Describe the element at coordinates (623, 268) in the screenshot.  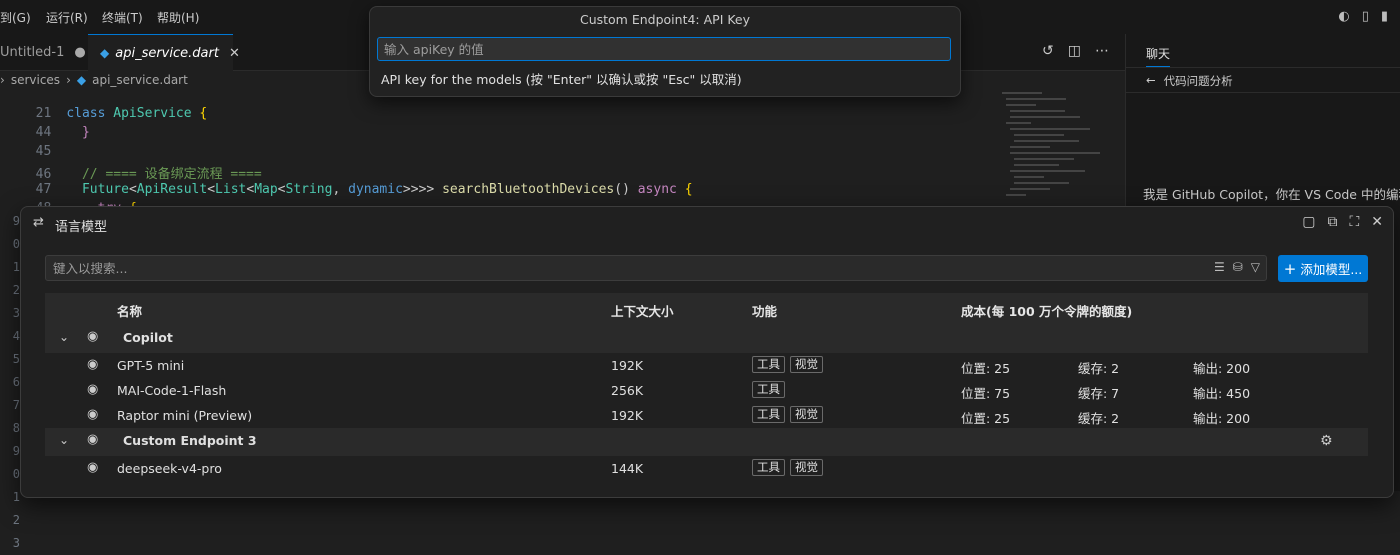
I see `model-search-input` at that location.